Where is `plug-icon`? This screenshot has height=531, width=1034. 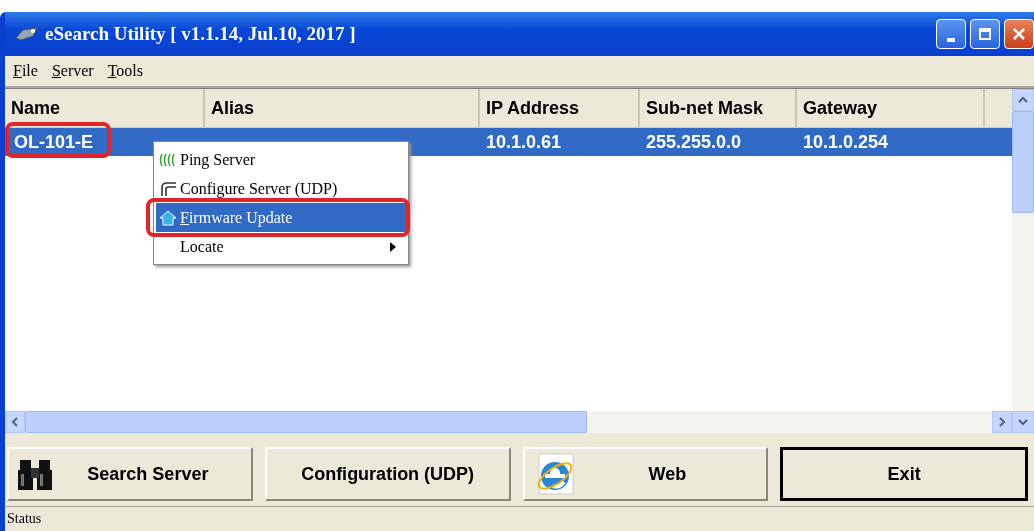
plug-icon is located at coordinates (168, 188).